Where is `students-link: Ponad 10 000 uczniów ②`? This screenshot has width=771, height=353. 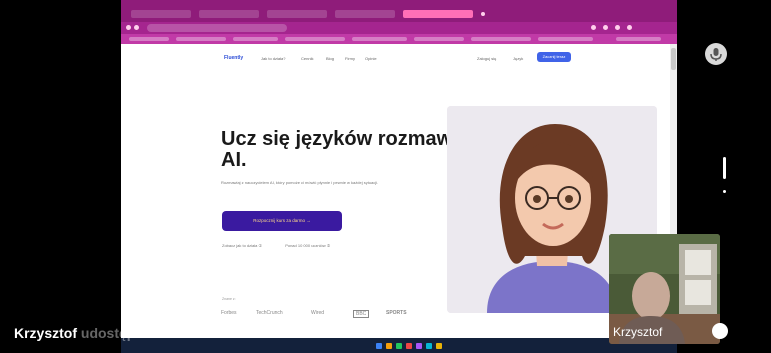
students-link: Ponad 10 000 uczniów ② is located at coordinates (307, 245).